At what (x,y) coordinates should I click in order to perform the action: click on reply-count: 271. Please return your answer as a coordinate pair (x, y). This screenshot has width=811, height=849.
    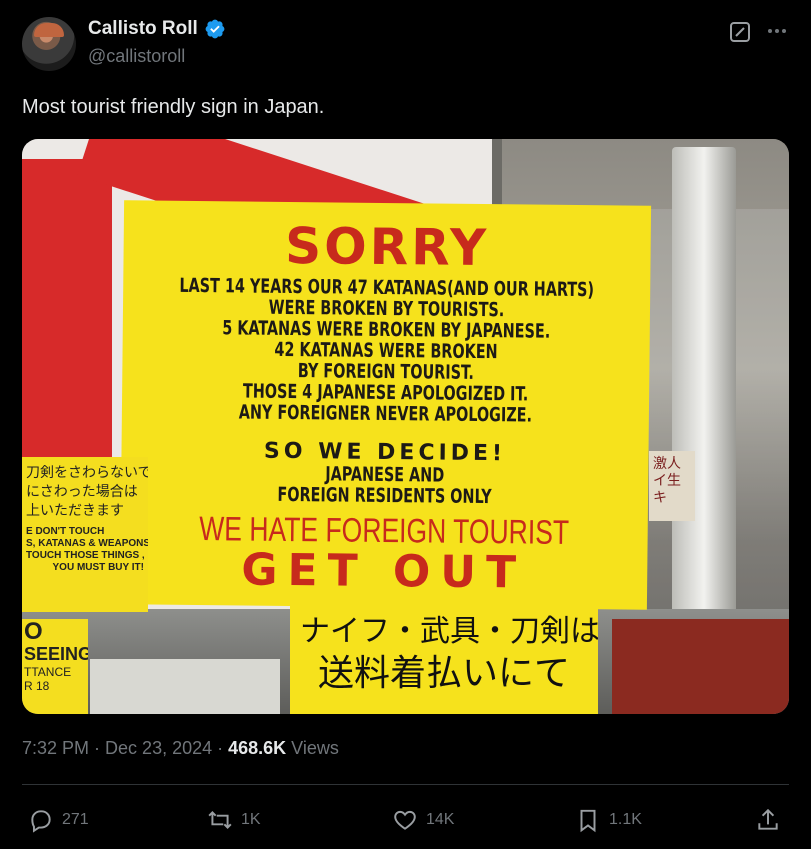
    Looking at the image, I should click on (75, 819).